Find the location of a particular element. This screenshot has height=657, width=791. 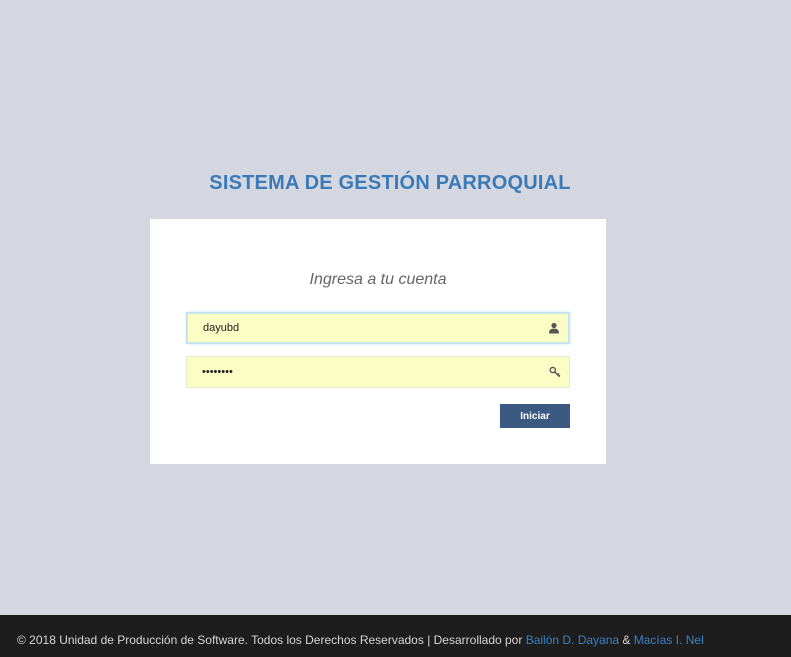

user-icon is located at coordinates (554, 328).